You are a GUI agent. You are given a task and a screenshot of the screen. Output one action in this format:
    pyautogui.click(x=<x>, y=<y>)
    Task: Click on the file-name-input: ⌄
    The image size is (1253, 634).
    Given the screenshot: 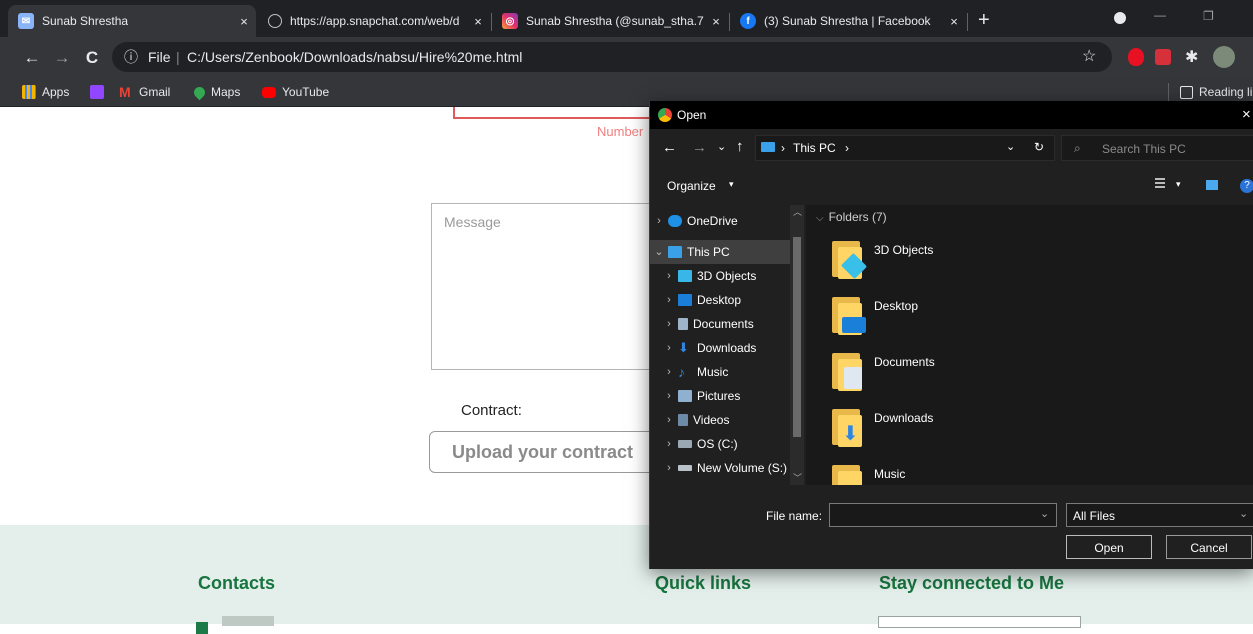 What is the action you would take?
    pyautogui.click(x=943, y=515)
    